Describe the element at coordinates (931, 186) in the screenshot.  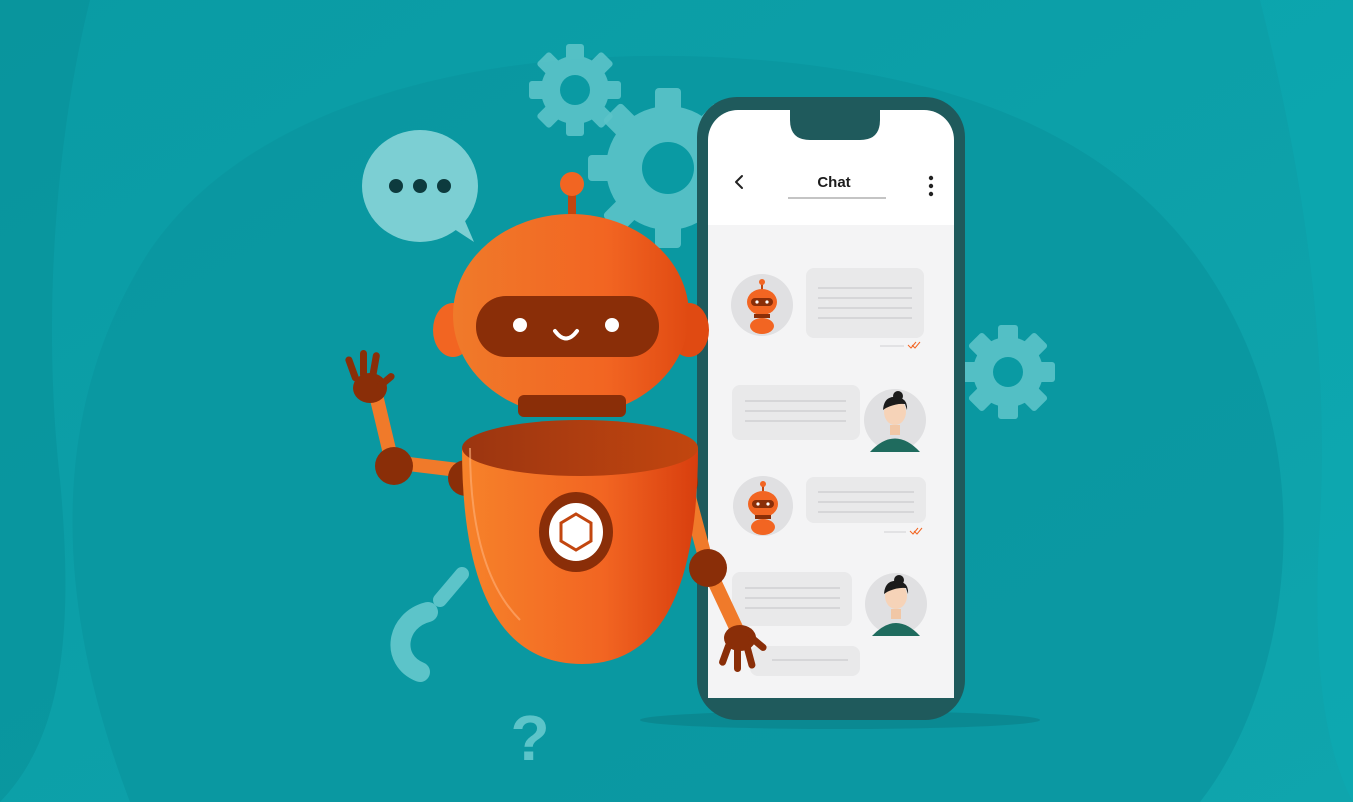
I see `more-options-icon` at that location.